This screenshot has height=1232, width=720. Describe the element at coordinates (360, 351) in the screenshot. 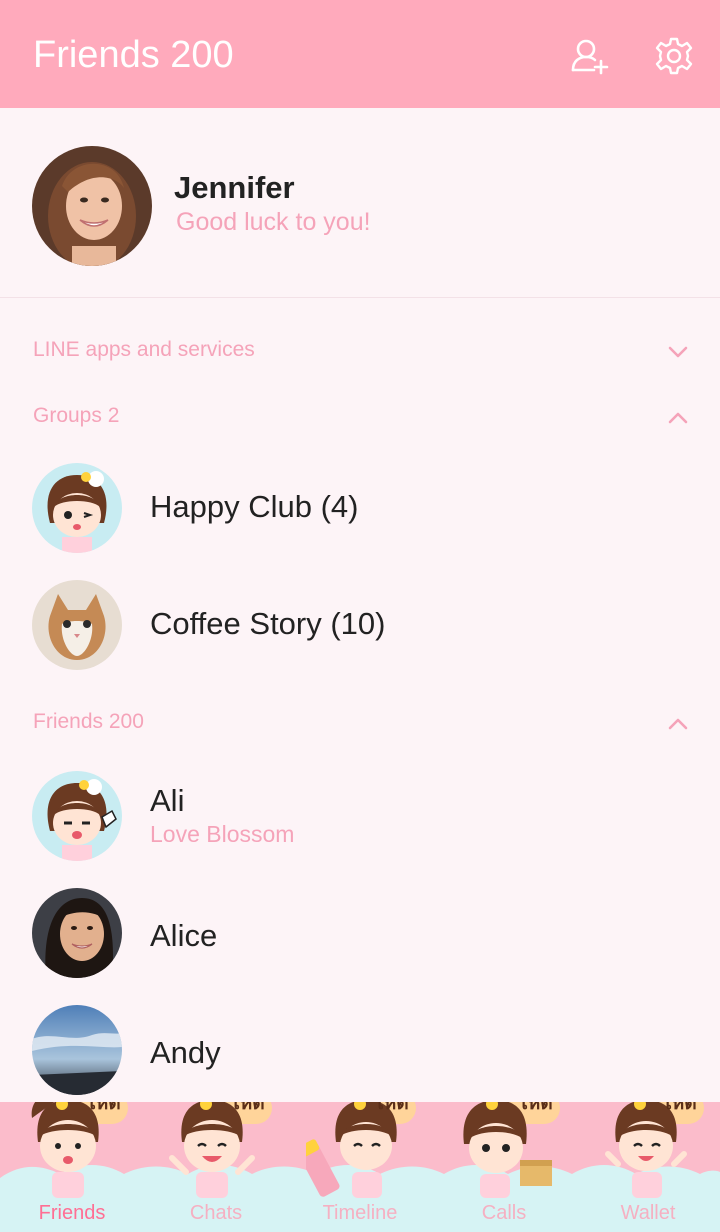

I see `section-line-apps: LINE apps and services` at that location.